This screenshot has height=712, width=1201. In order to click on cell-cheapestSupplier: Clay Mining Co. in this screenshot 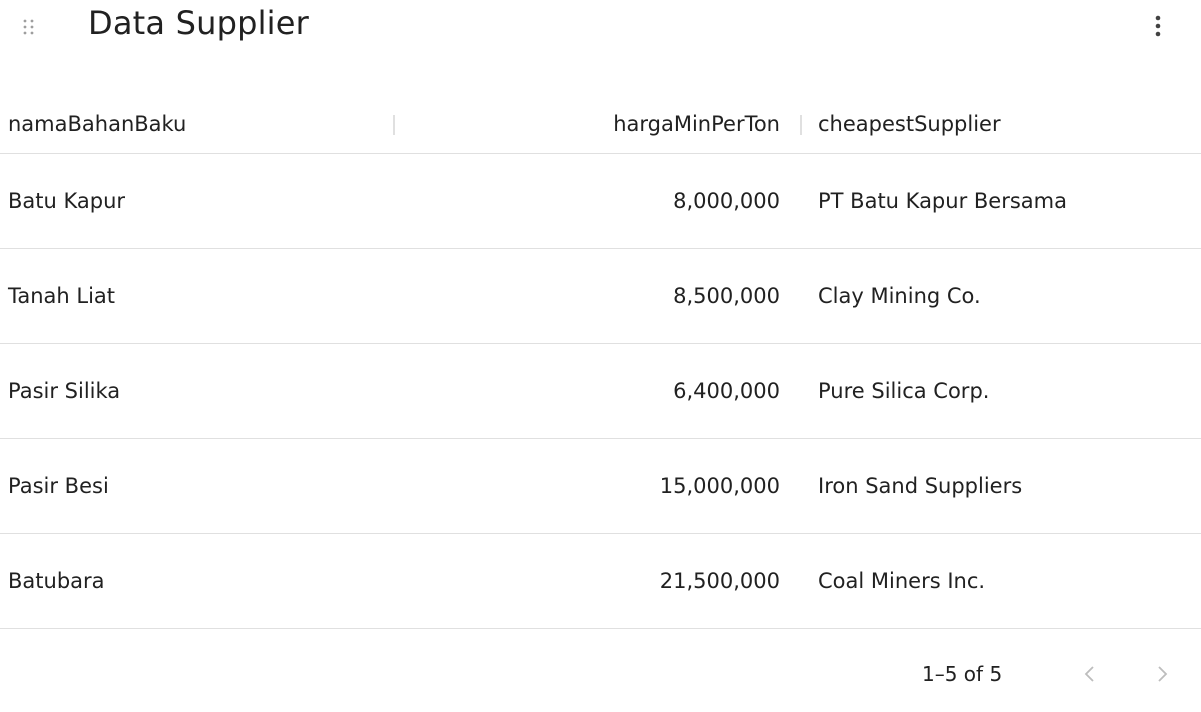, I will do `click(899, 296)`.